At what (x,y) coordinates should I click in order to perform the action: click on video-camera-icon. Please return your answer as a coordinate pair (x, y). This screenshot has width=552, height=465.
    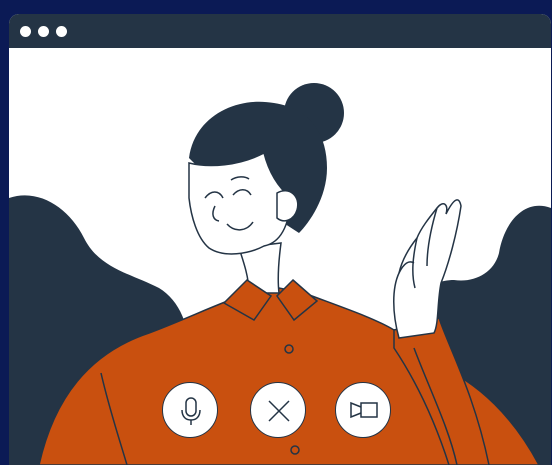
    Looking at the image, I should click on (364, 410).